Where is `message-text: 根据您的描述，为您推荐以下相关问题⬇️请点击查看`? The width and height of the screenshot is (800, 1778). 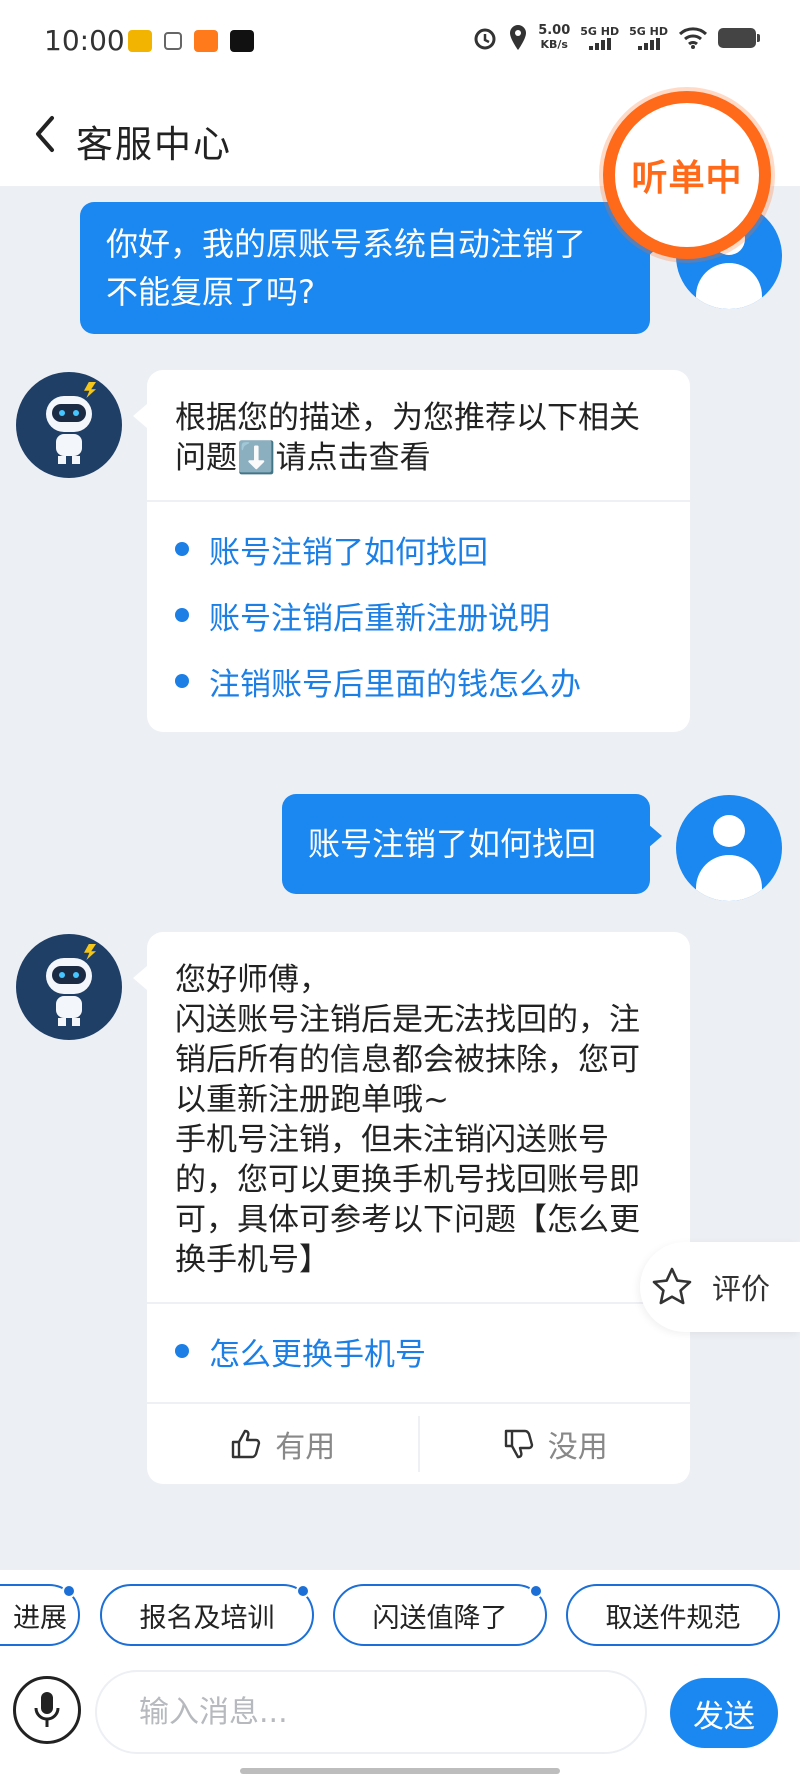 message-text: 根据您的描述，为您推荐以下相关问题⬇️请点击查看 is located at coordinates (407, 438).